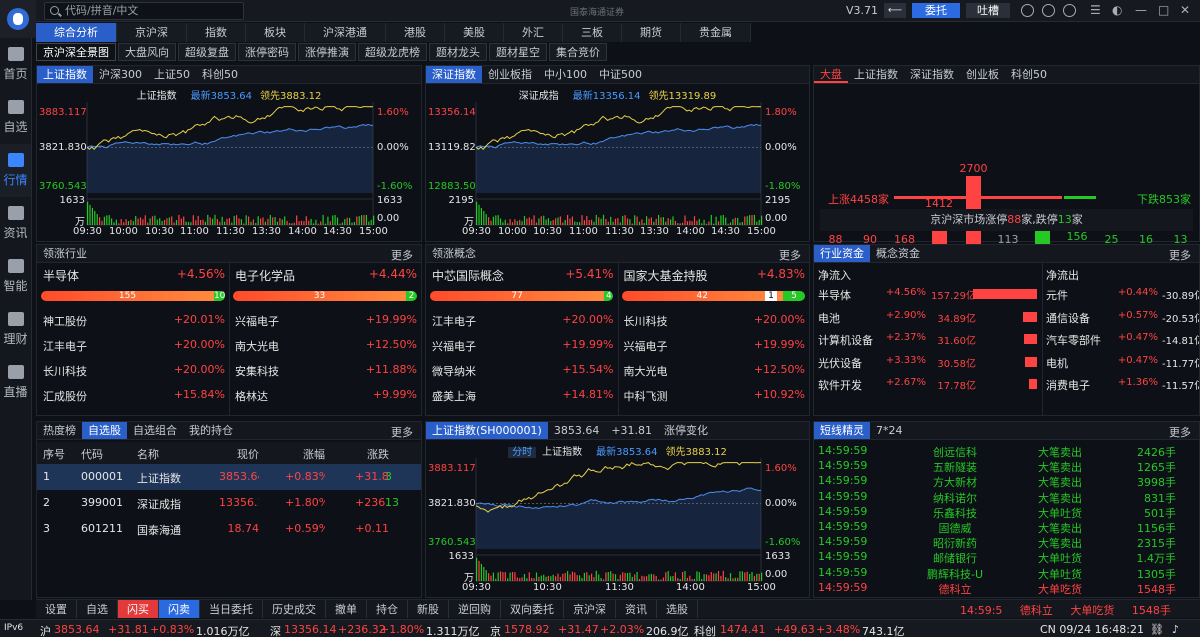  Describe the element at coordinates (294, 609) in the screenshot. I see `toolbar-button-5: 历史成交` at that location.